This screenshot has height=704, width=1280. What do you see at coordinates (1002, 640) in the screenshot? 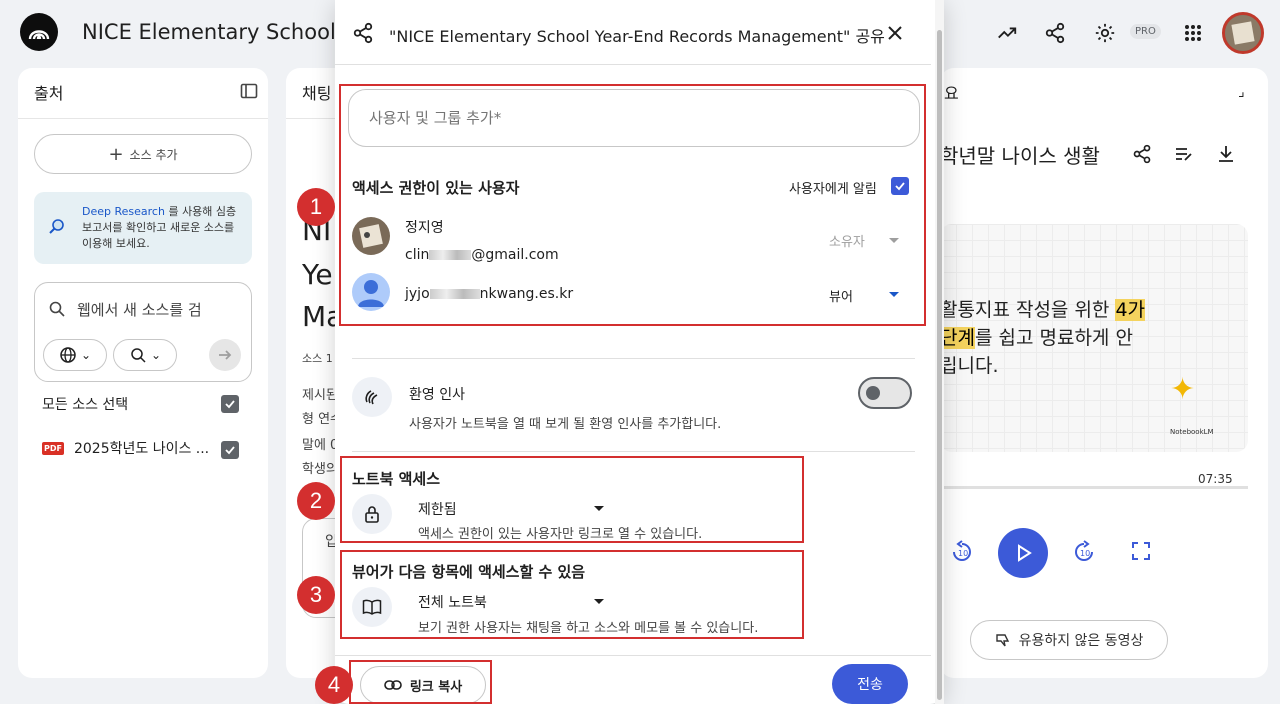
I see `thumbs-down-icon` at bounding box center [1002, 640].